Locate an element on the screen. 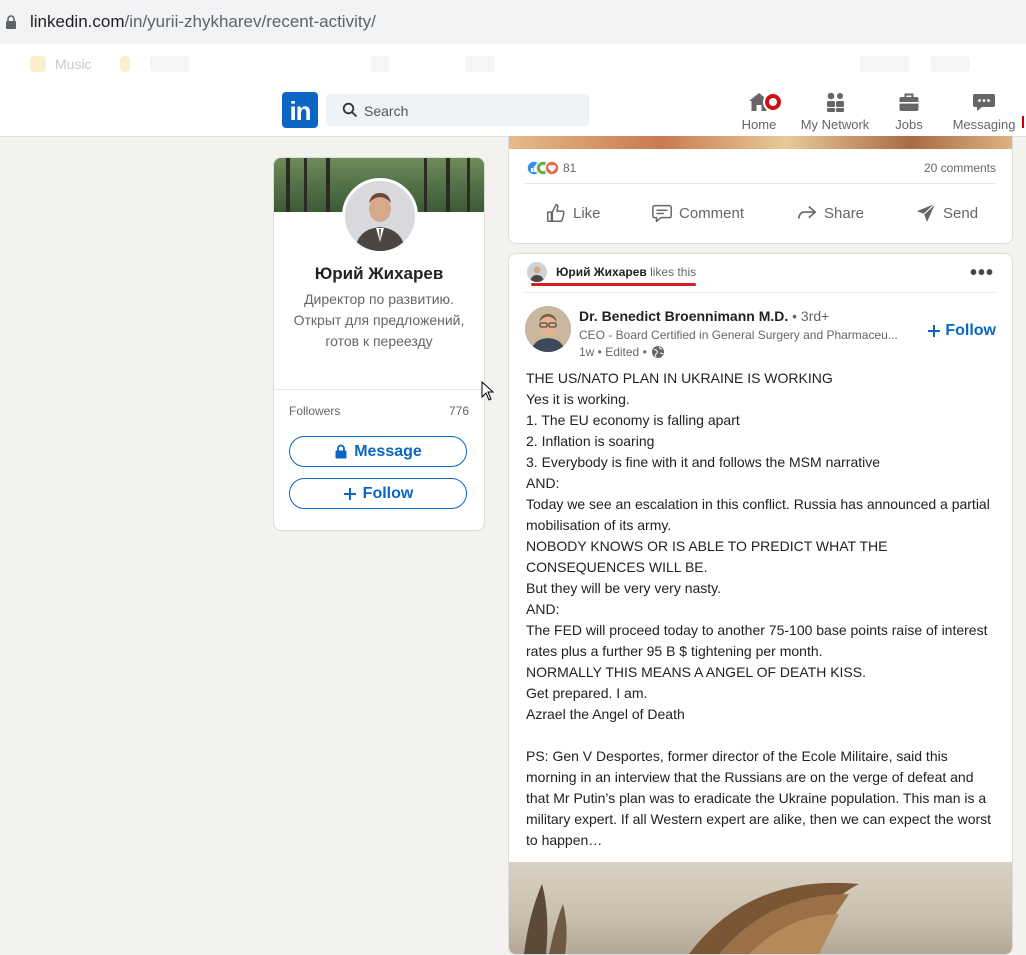 This screenshot has height=955, width=1026. message-button-label: Message is located at coordinates (388, 451).